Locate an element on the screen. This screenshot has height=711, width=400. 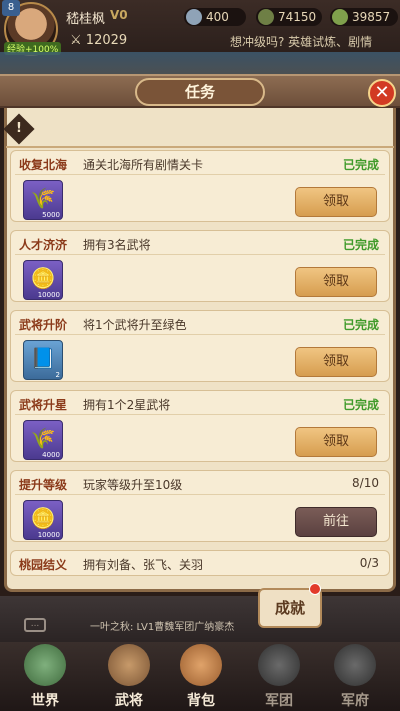
book-icon: 📘 is located at coordinates (43, 358).